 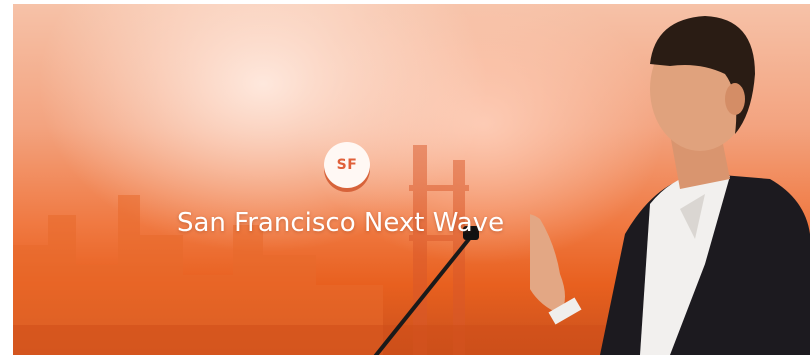 I want to click on badge-text: SF, so click(x=347, y=165).